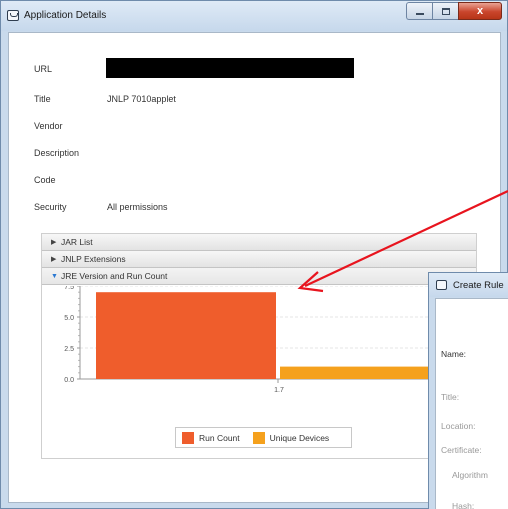  What do you see at coordinates (42, 99) in the screenshot?
I see `title-label: Title` at bounding box center [42, 99].